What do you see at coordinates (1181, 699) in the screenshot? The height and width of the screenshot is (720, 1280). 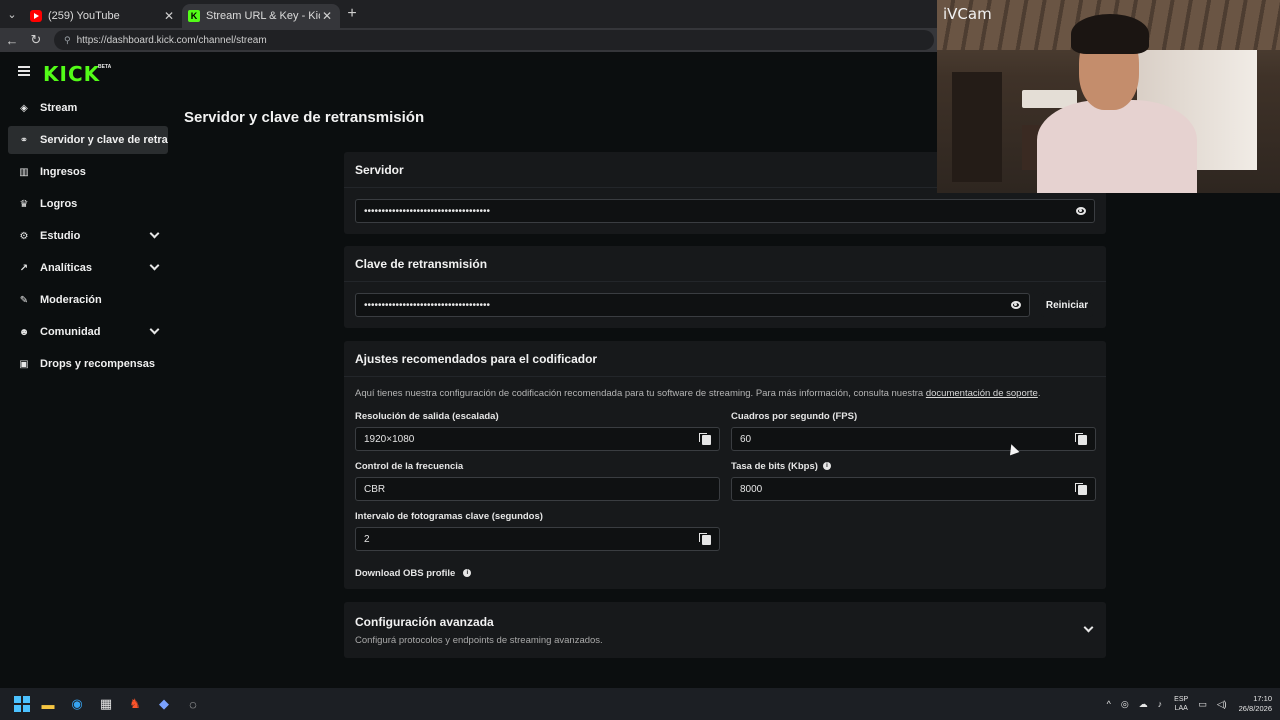 I see `language-top: ESP` at bounding box center [1181, 699].